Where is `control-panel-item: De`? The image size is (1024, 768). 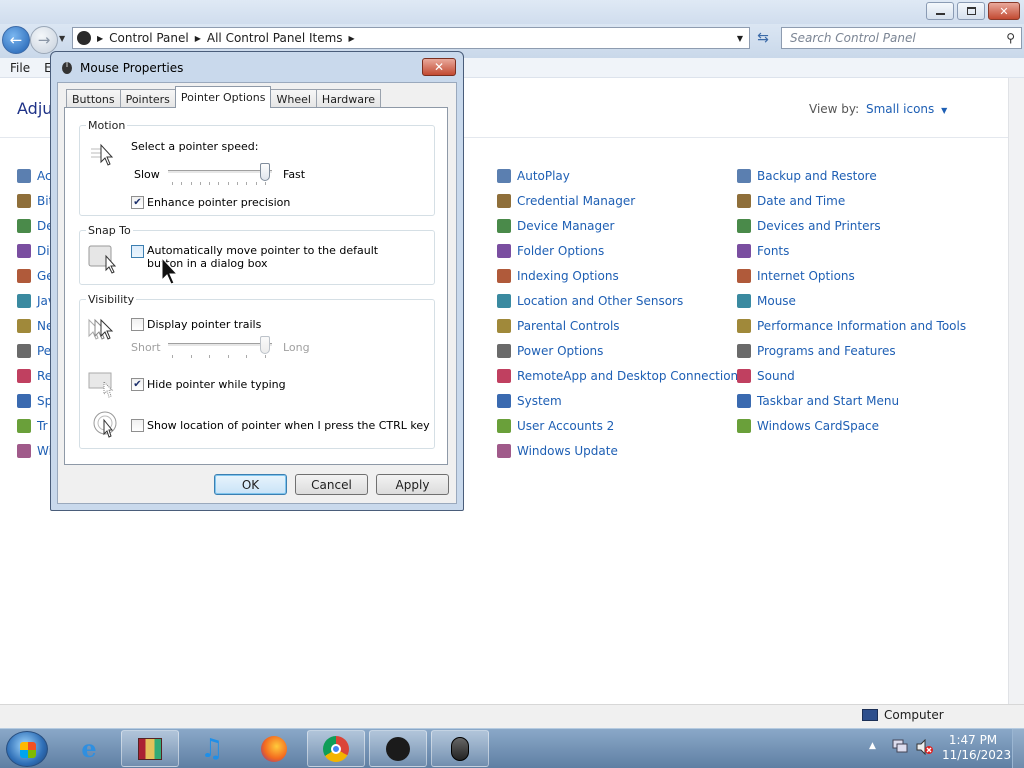
control-panel-item: De is located at coordinates (35, 226).